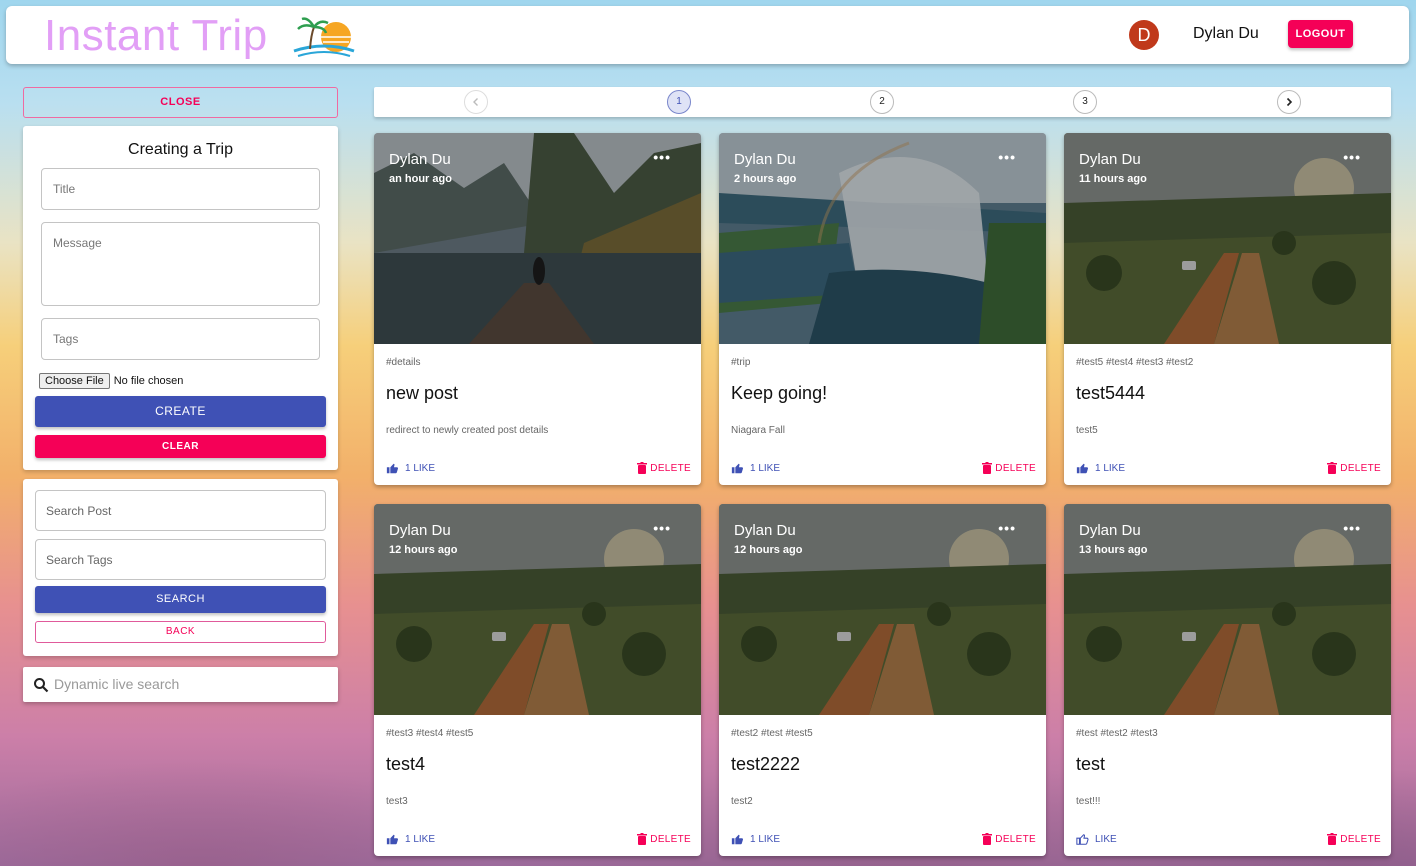 The height and width of the screenshot is (866, 1416). I want to click on tags-field: Tags, so click(180, 339).